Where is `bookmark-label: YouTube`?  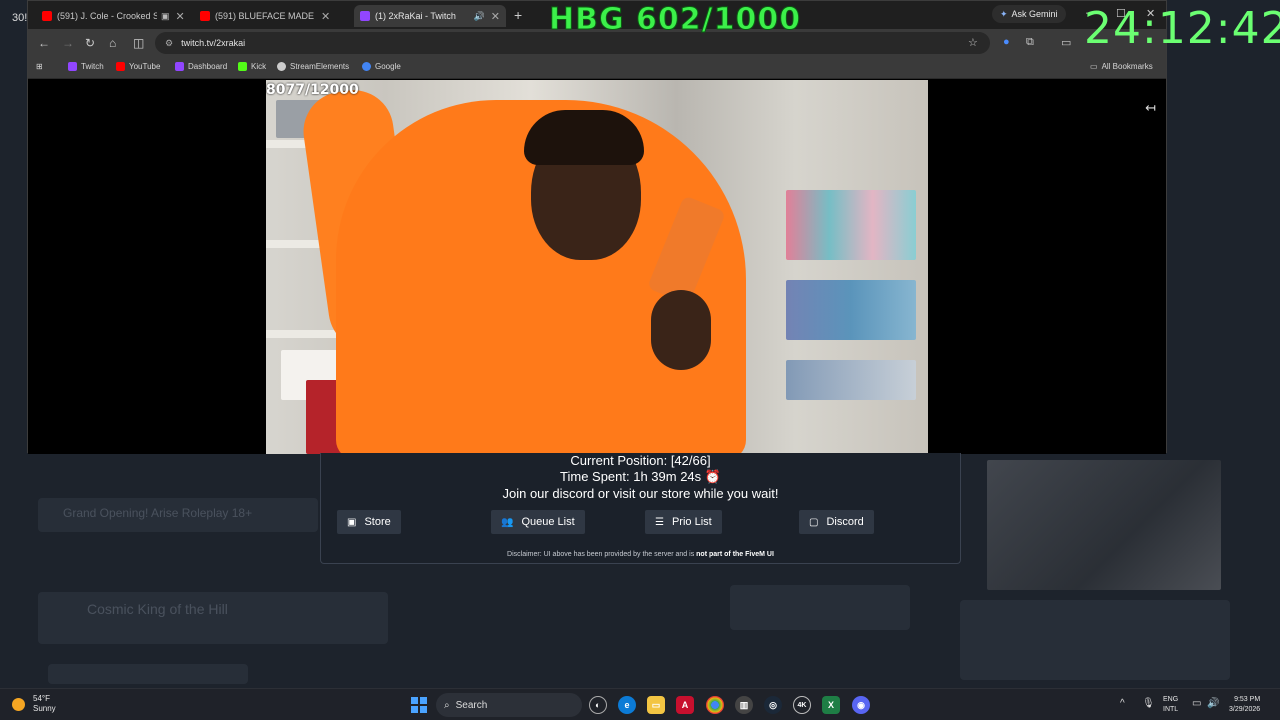
bookmark-label: YouTube is located at coordinates (145, 66).